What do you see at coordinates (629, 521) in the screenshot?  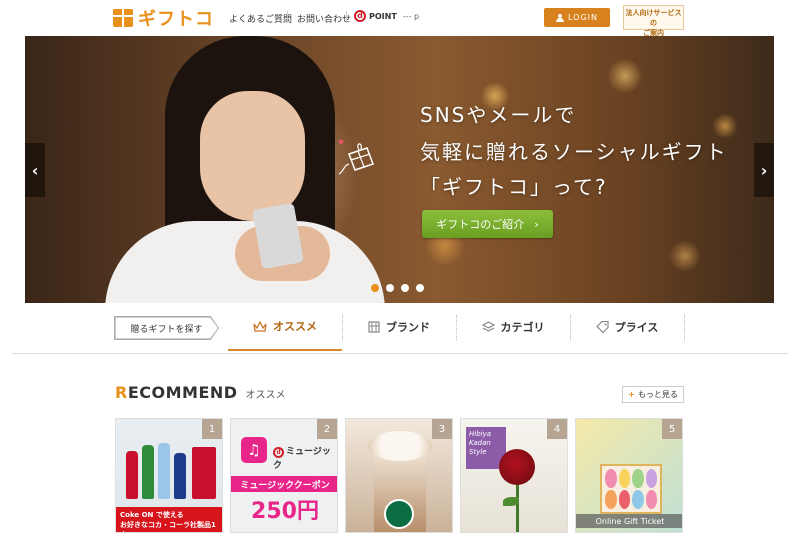 I see `online-gift-ticket-label: Online Gift Ticket` at bounding box center [629, 521].